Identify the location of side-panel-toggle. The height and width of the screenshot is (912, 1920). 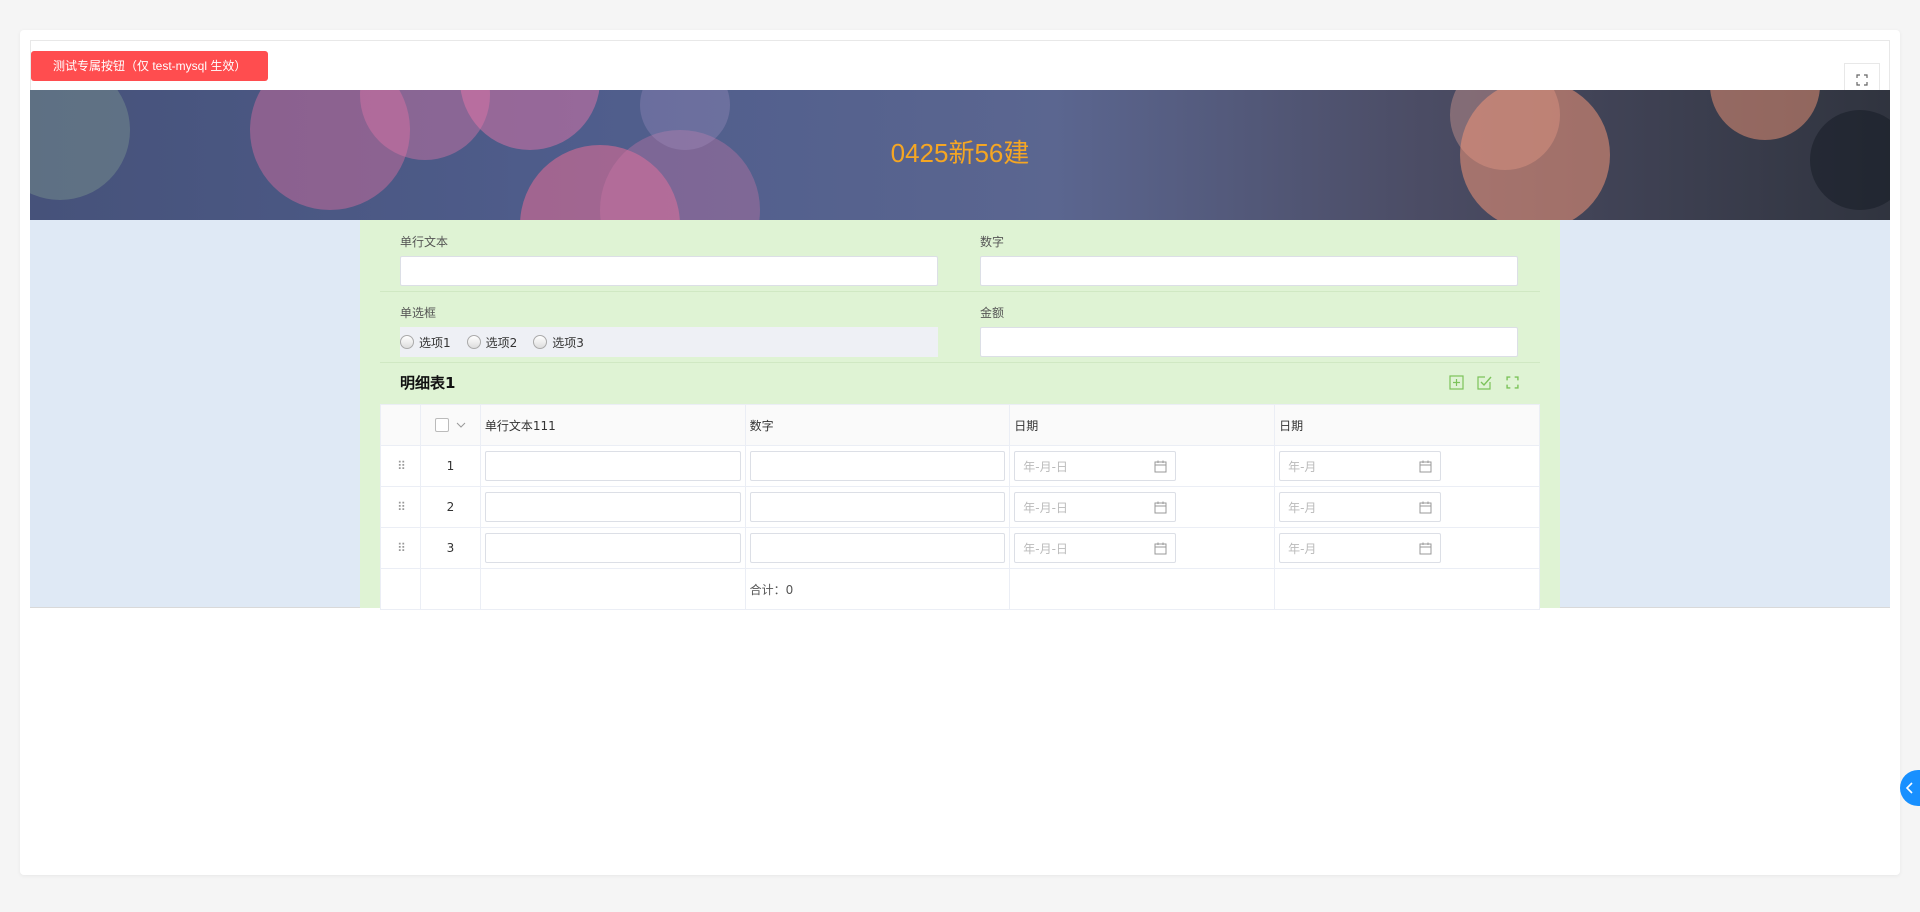
(1910, 788).